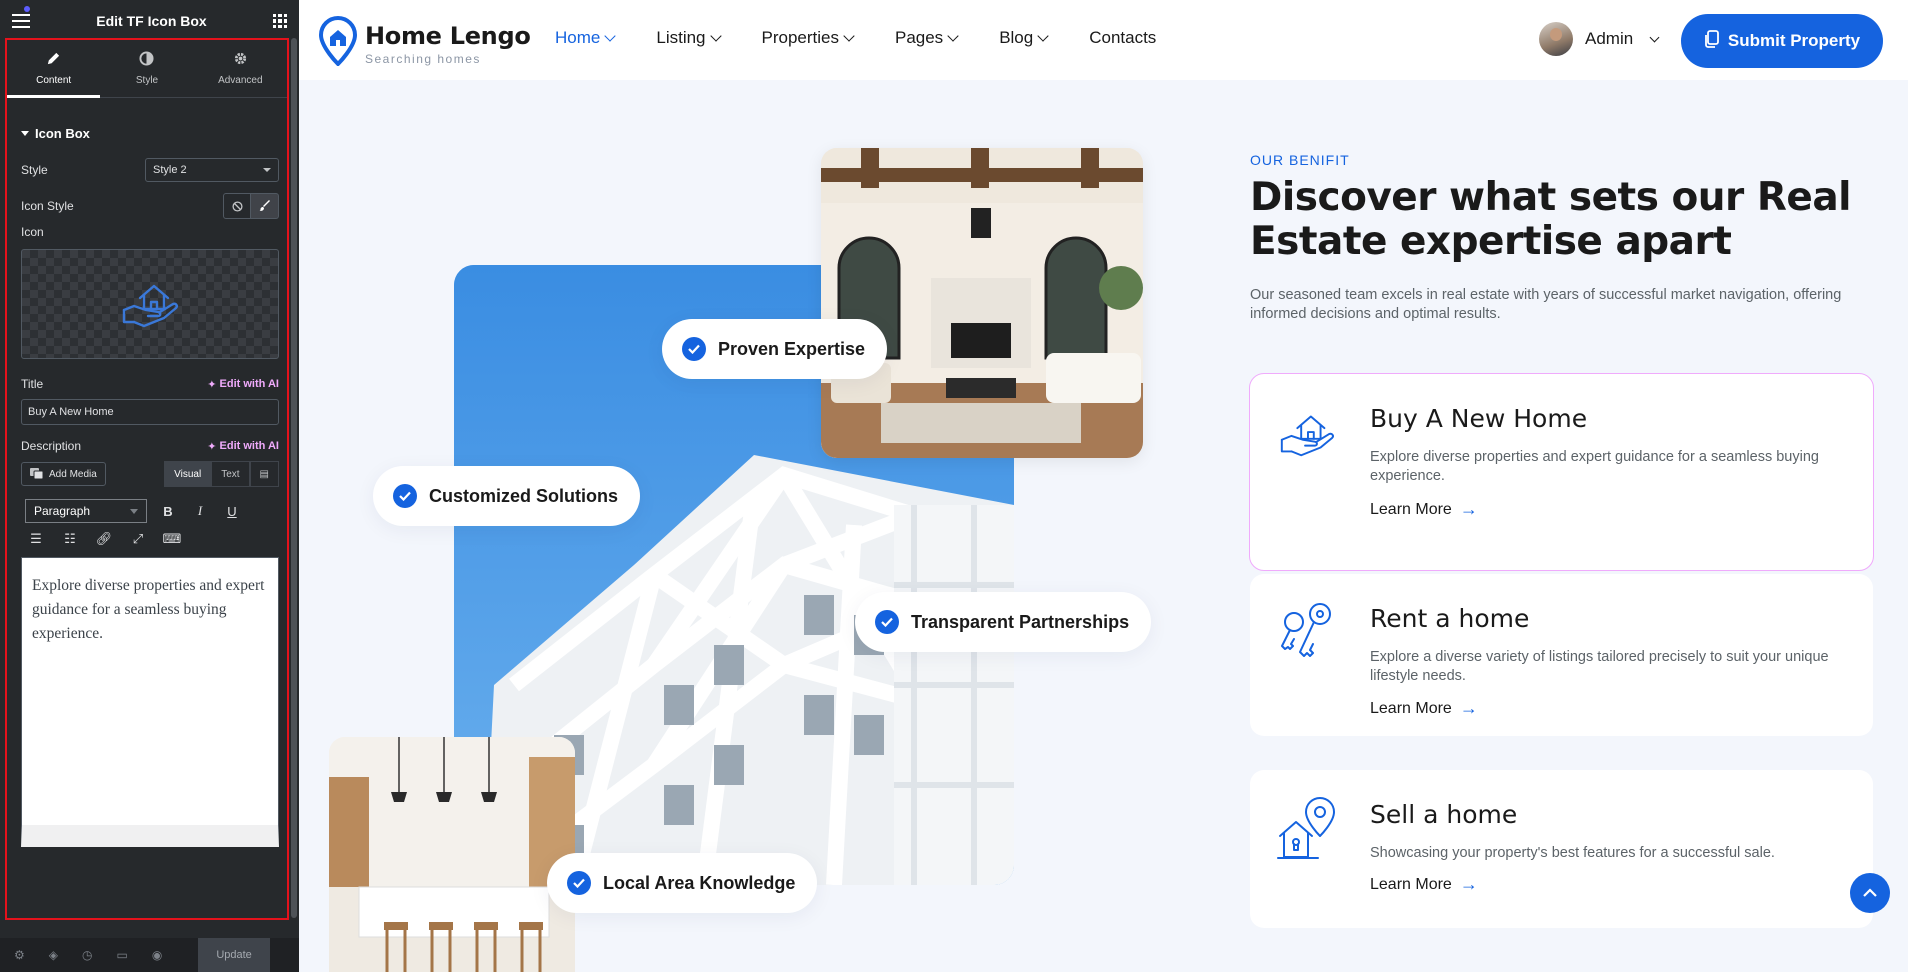 The image size is (1908, 972). I want to click on italic-icon: I, so click(200, 511).